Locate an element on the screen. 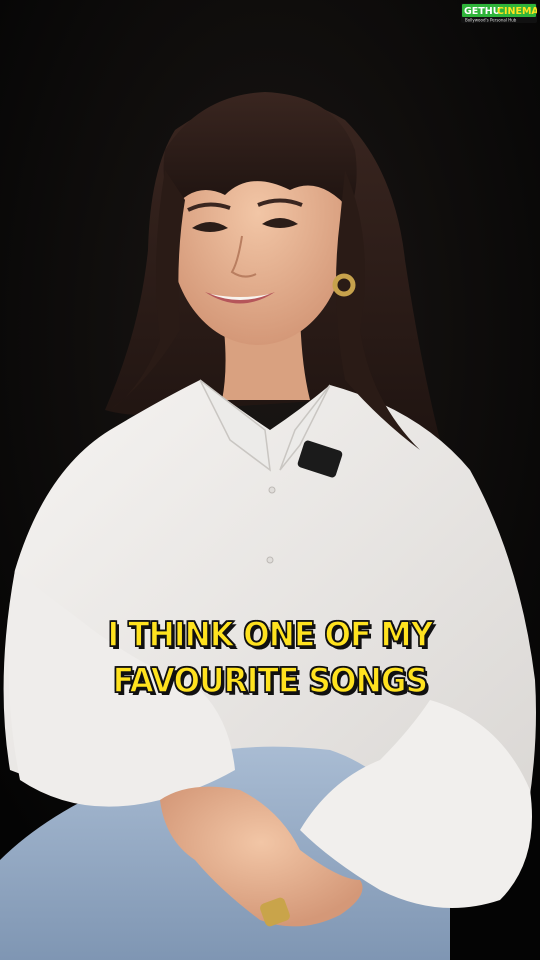  logo-tagline: Bollywood's Personal Hub is located at coordinates (491, 20).